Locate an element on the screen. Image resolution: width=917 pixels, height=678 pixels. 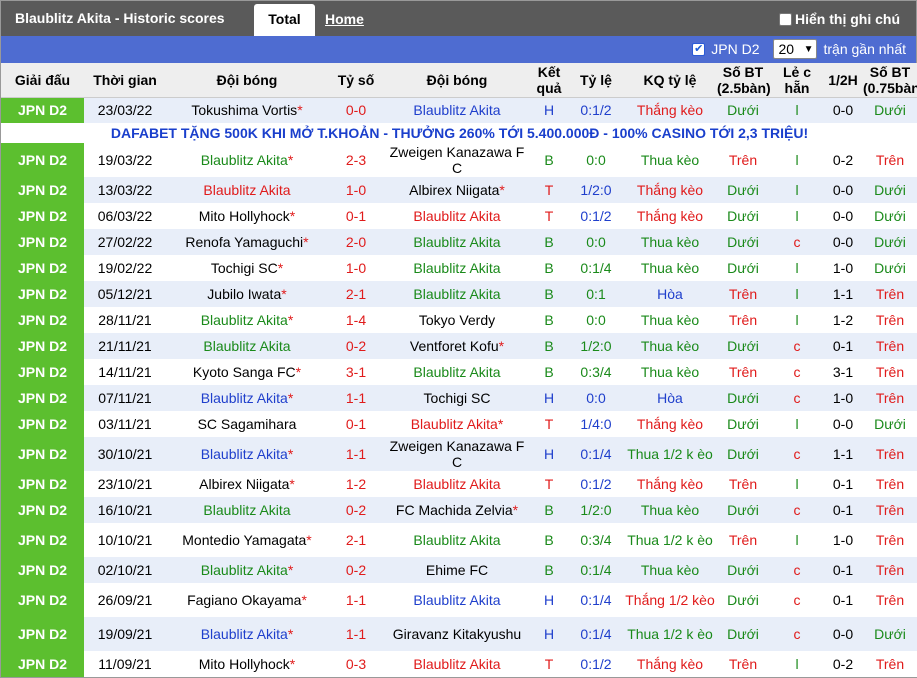
home-team: Renofa Yamaguchi* is located at coordinates (247, 242).